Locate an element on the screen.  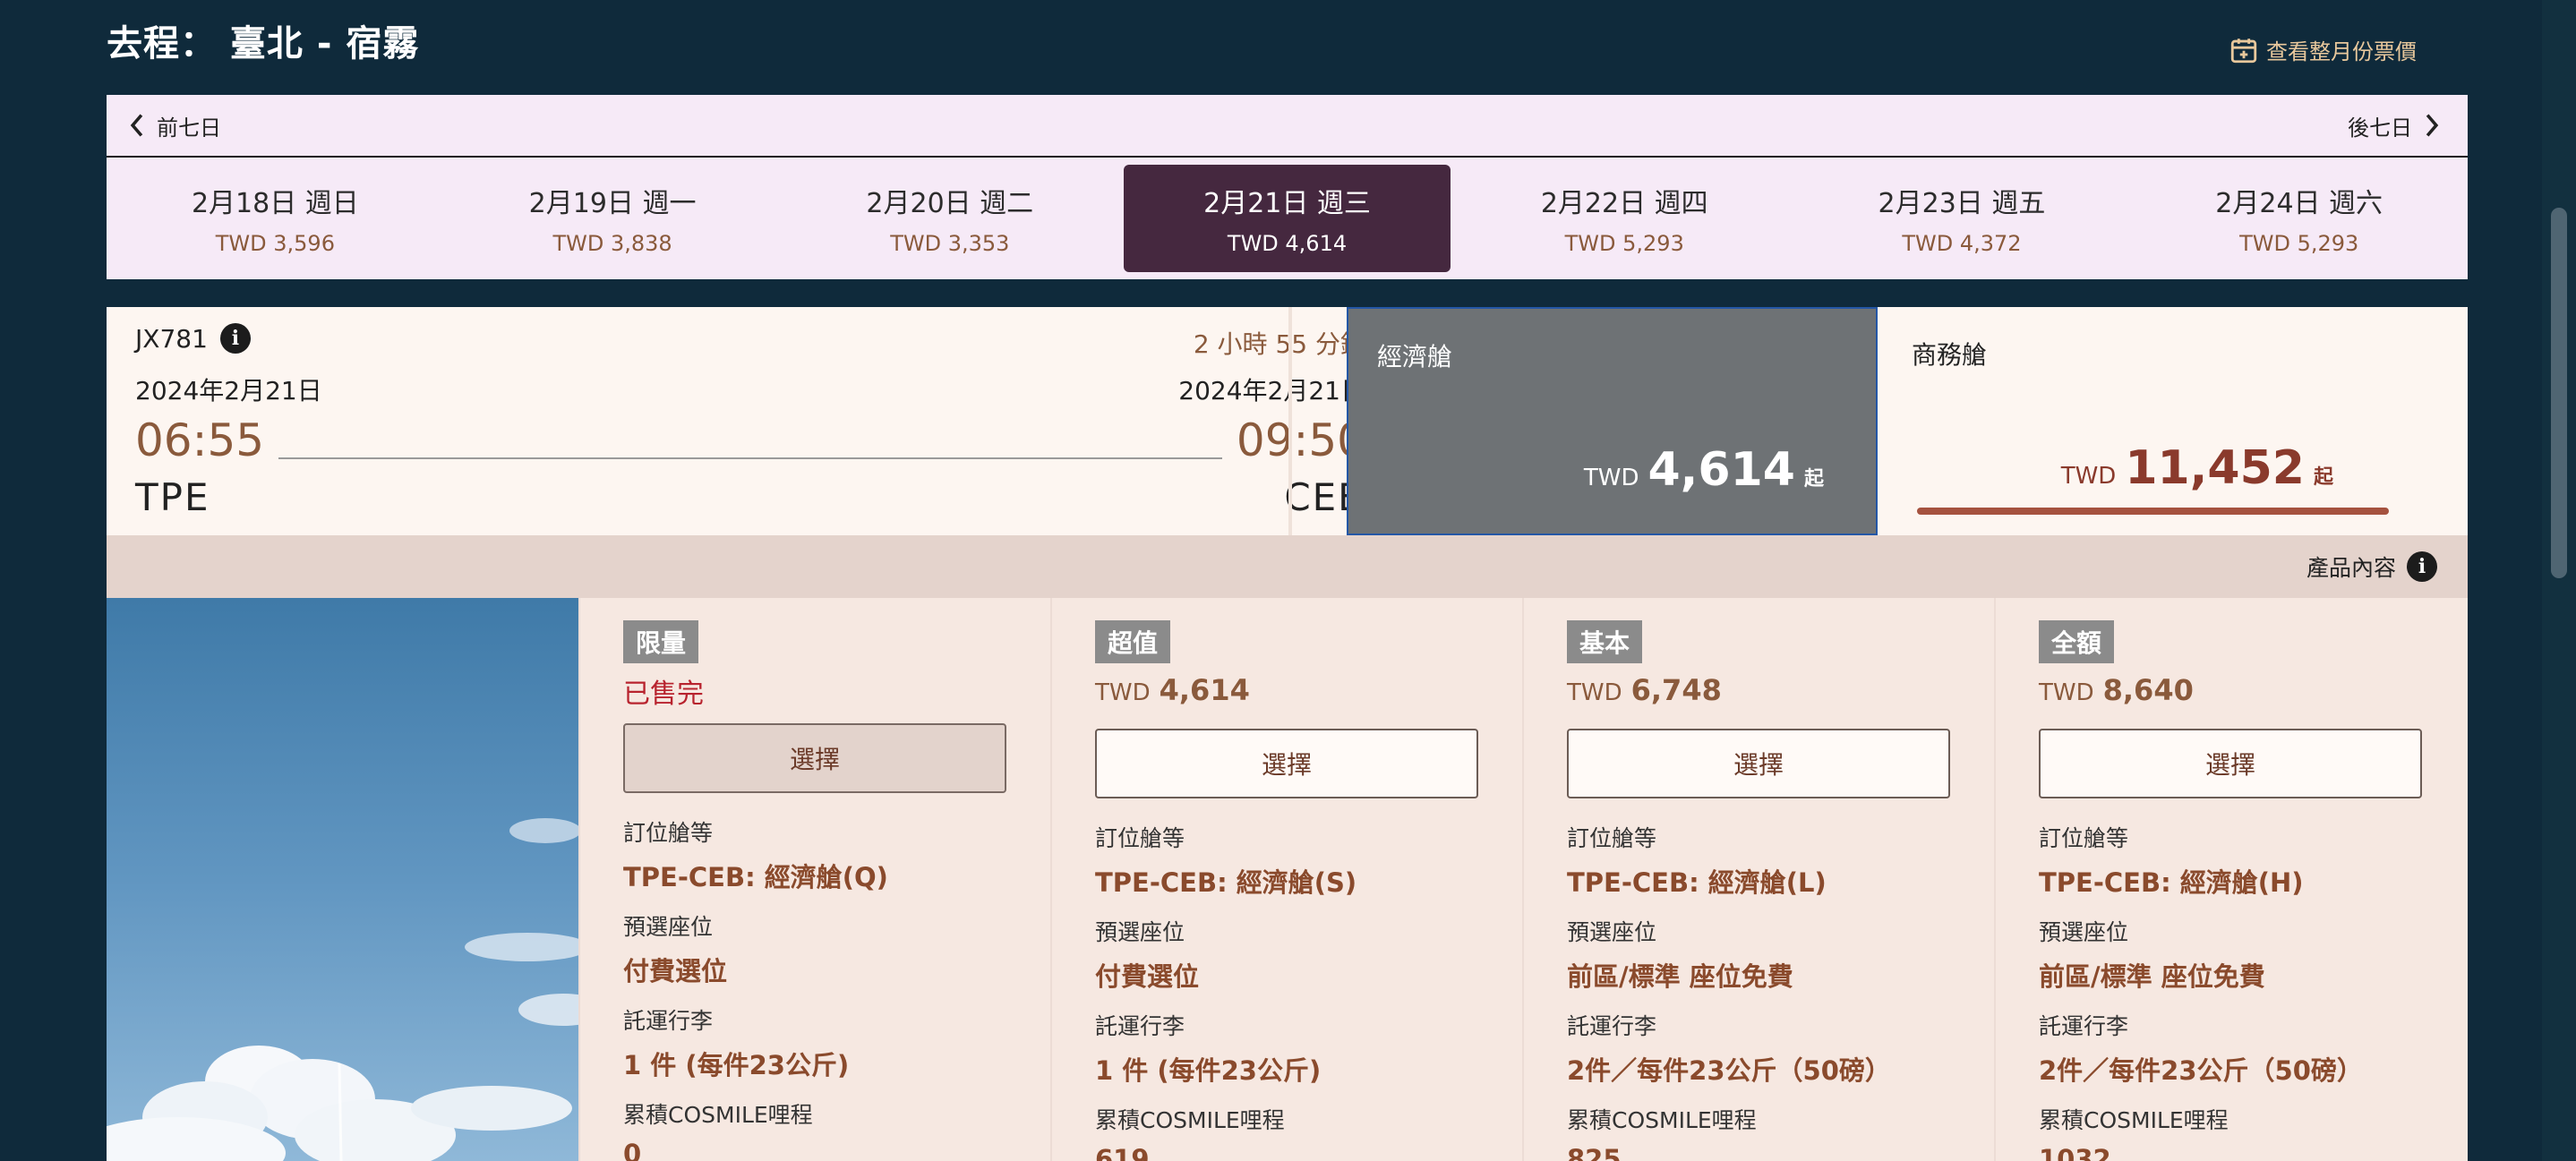
detail-value: 付費選位 is located at coordinates (675, 971).